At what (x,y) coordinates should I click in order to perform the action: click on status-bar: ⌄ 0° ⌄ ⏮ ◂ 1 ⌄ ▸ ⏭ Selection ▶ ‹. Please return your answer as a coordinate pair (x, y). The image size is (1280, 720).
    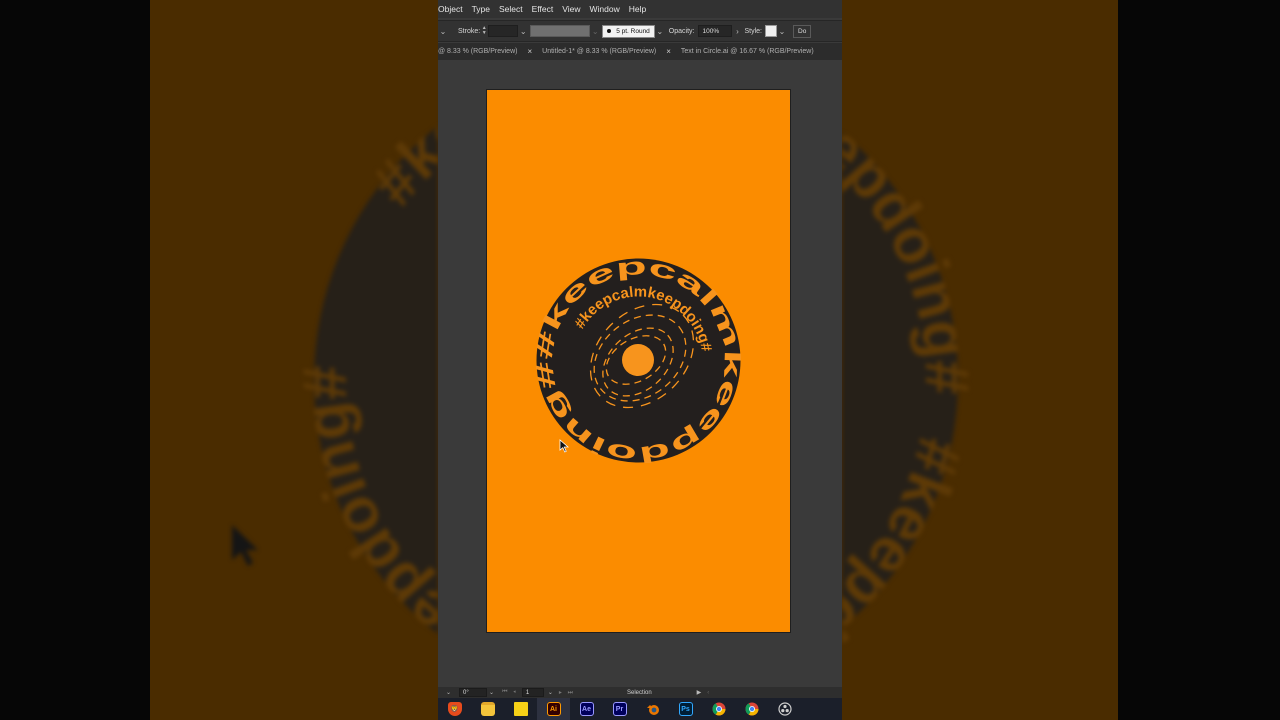
    Looking at the image, I should click on (640, 692).